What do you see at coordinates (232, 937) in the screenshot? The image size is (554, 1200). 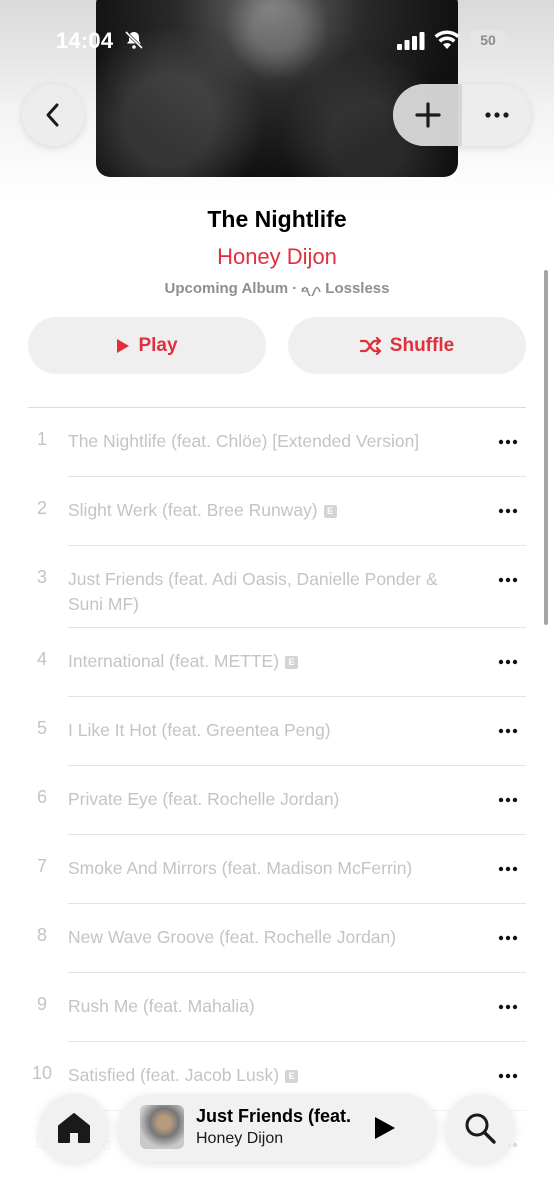 I see `track-title-text: New Wave Groove (feat. Rochelle Jordan)` at bounding box center [232, 937].